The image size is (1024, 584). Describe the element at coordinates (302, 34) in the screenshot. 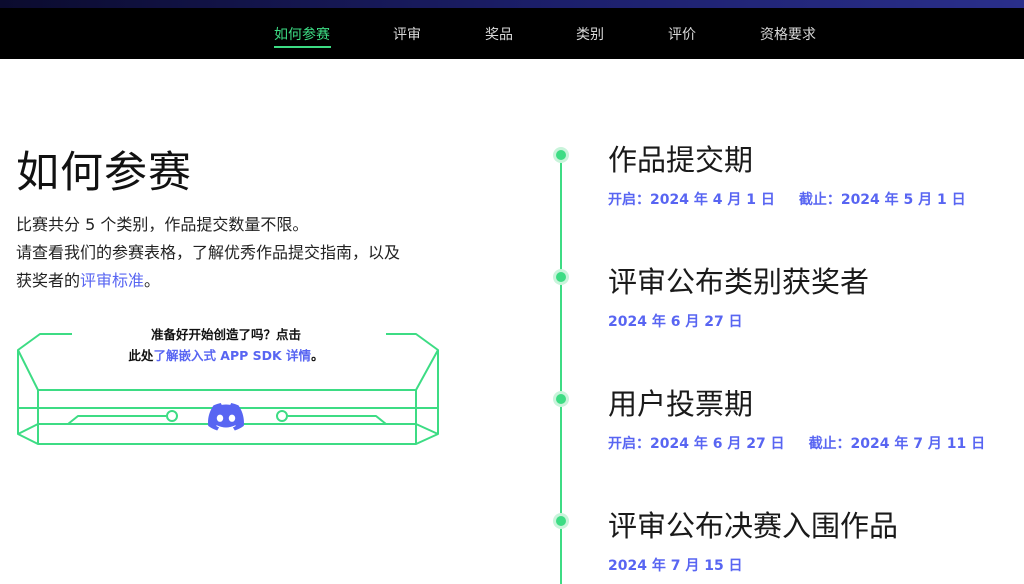

I see `nav-item-how-to-enter: 如何参赛` at that location.